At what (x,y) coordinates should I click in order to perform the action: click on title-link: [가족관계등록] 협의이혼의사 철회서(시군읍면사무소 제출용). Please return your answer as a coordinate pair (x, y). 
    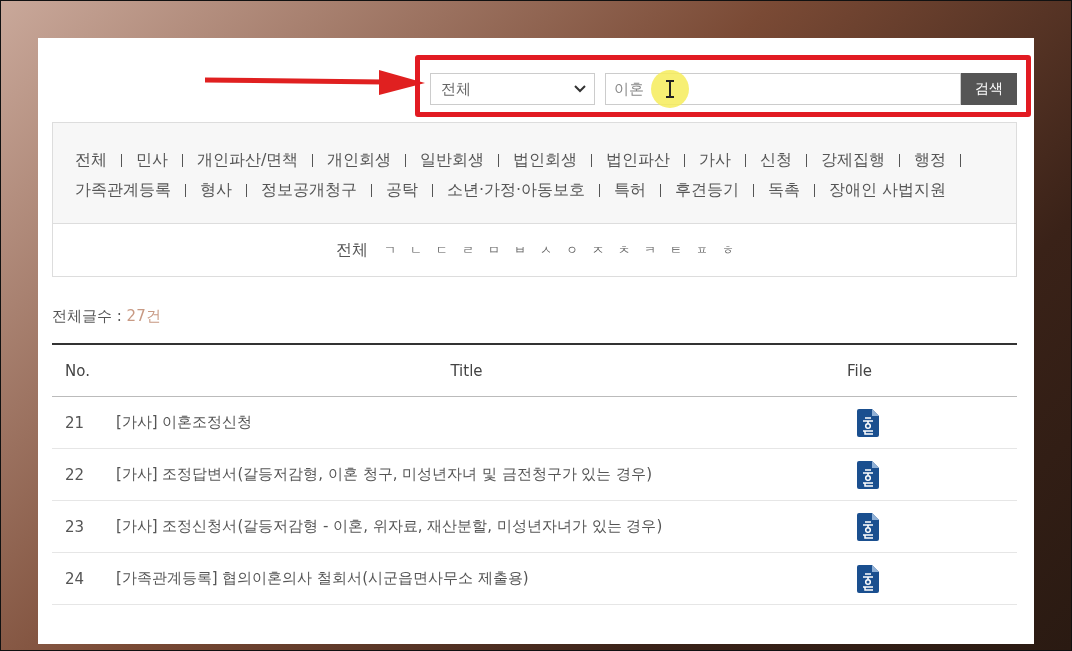
    Looking at the image, I should click on (466, 578).